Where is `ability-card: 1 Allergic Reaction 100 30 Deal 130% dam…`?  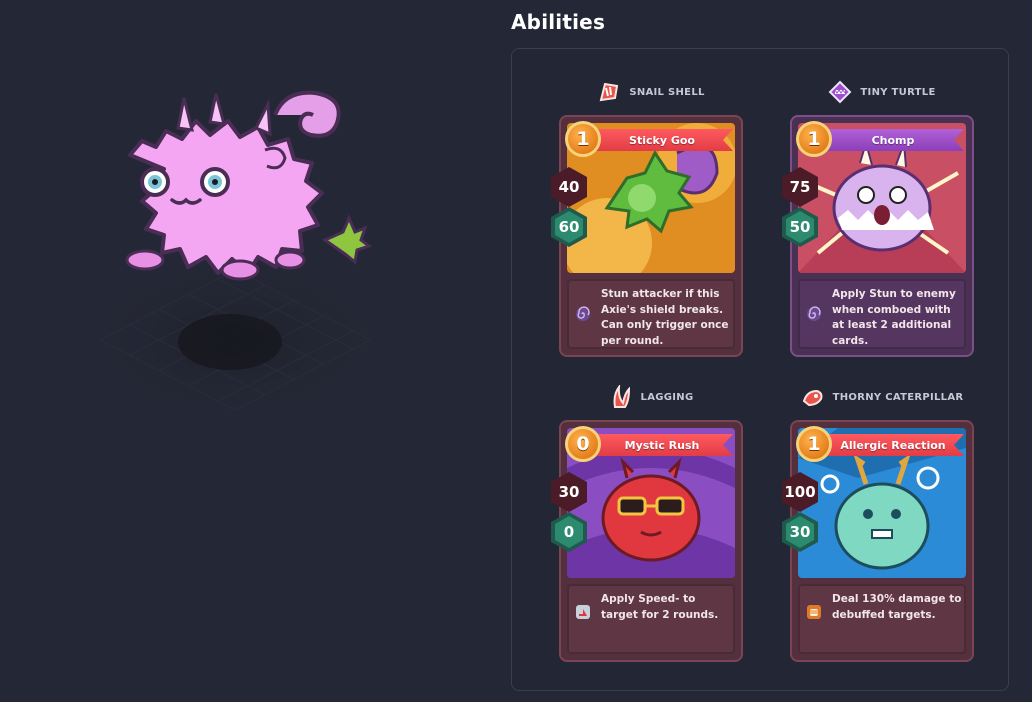
ability-card: 1 Allergic Reaction 100 30 Deal 130% dam… is located at coordinates (878, 541).